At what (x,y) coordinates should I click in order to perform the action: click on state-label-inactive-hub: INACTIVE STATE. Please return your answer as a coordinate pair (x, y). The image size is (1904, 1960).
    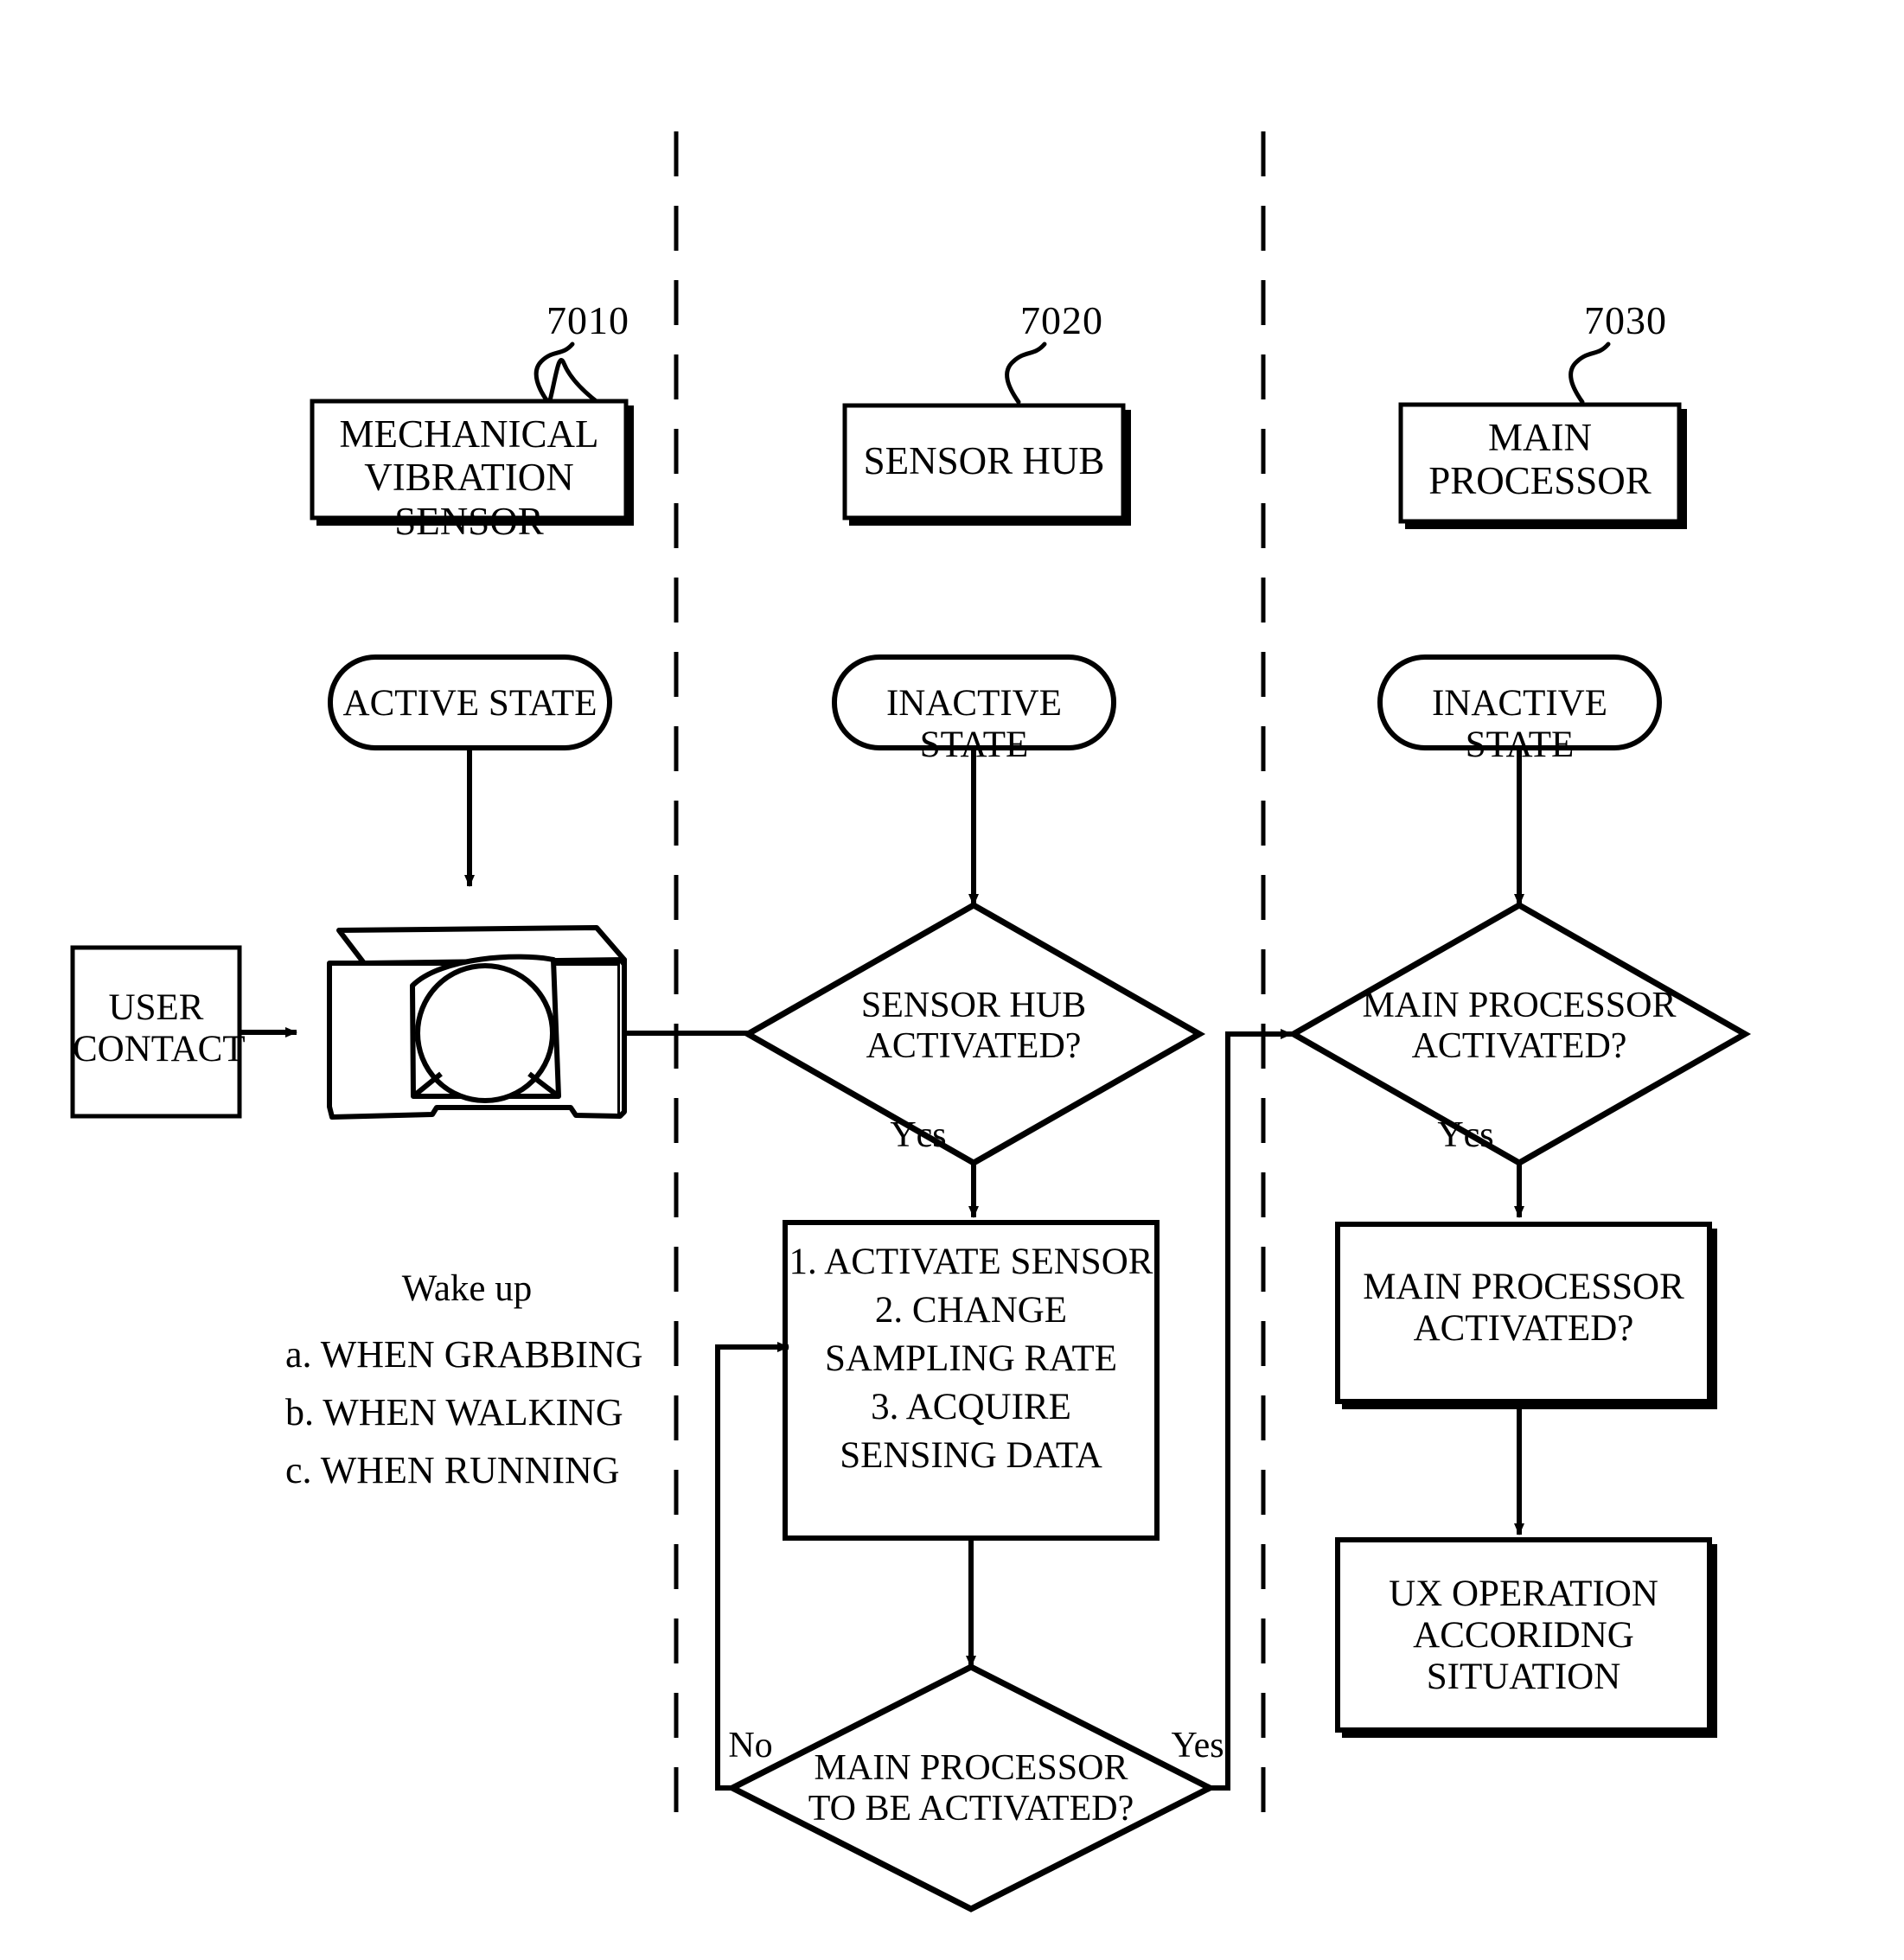
    Looking at the image, I should click on (974, 724).